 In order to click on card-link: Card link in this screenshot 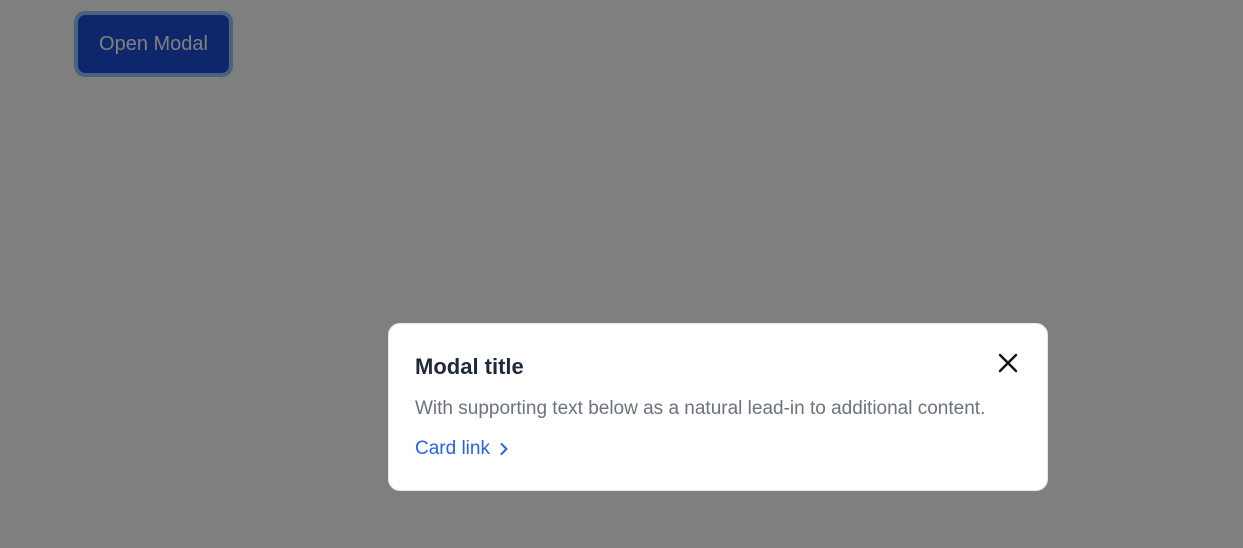, I will do `click(462, 449)`.